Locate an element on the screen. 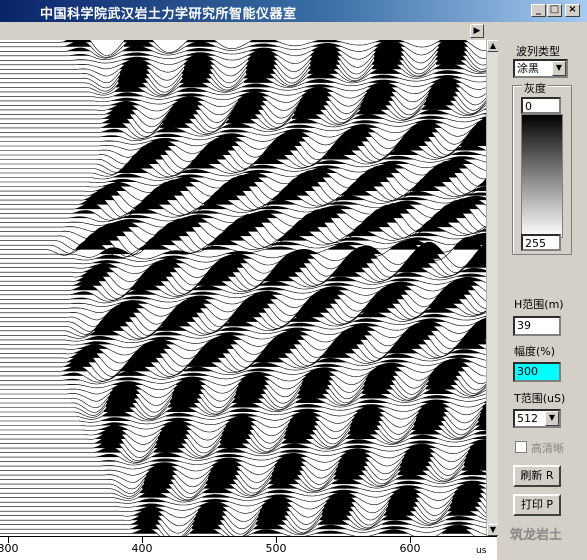 The height and width of the screenshot is (560, 587). wave-type-select: 涂黑 ▼ is located at coordinates (540, 68).